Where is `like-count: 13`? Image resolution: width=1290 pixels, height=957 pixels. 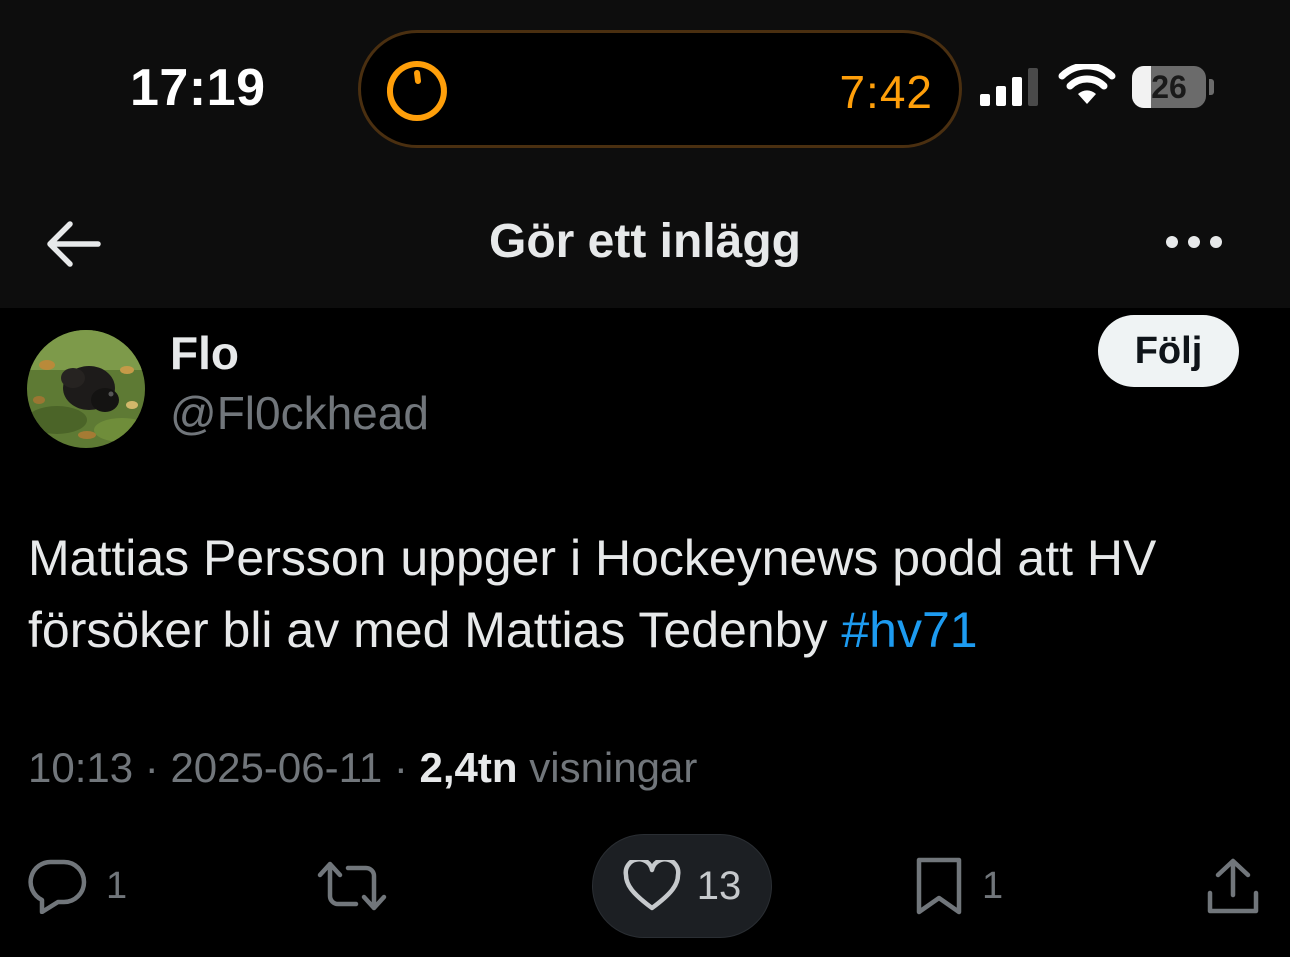
like-count: 13 is located at coordinates (719, 885).